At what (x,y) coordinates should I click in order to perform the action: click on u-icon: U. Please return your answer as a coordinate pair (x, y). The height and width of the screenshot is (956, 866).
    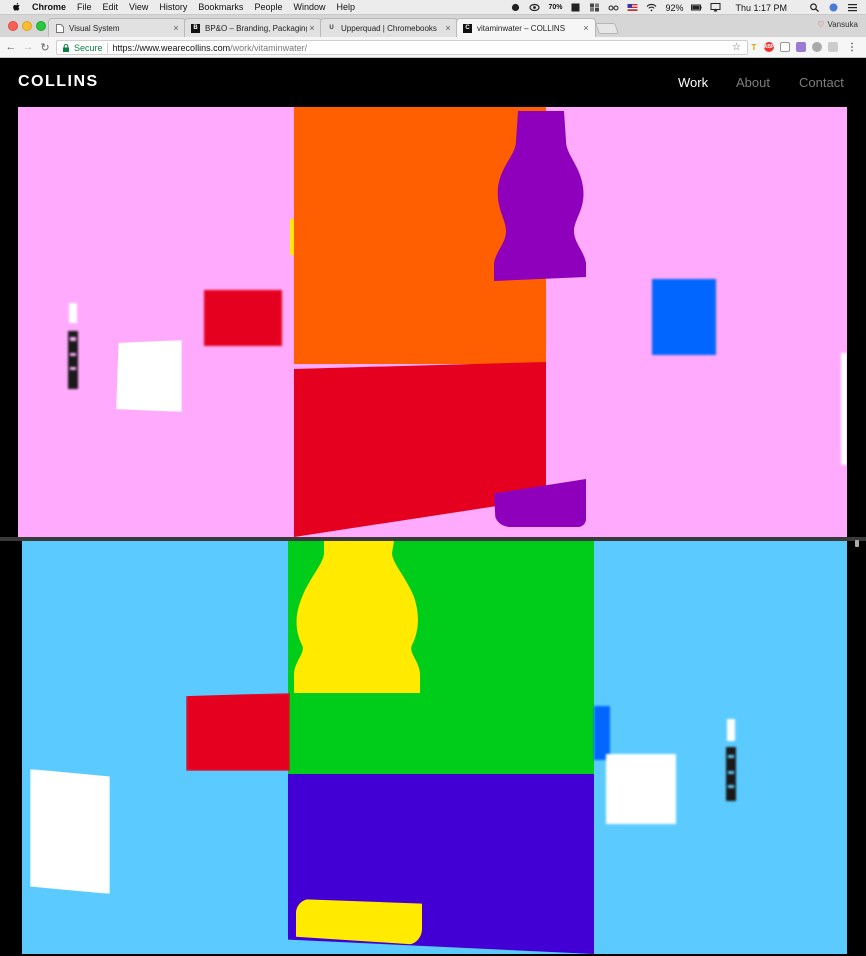
    Looking at the image, I should click on (331, 28).